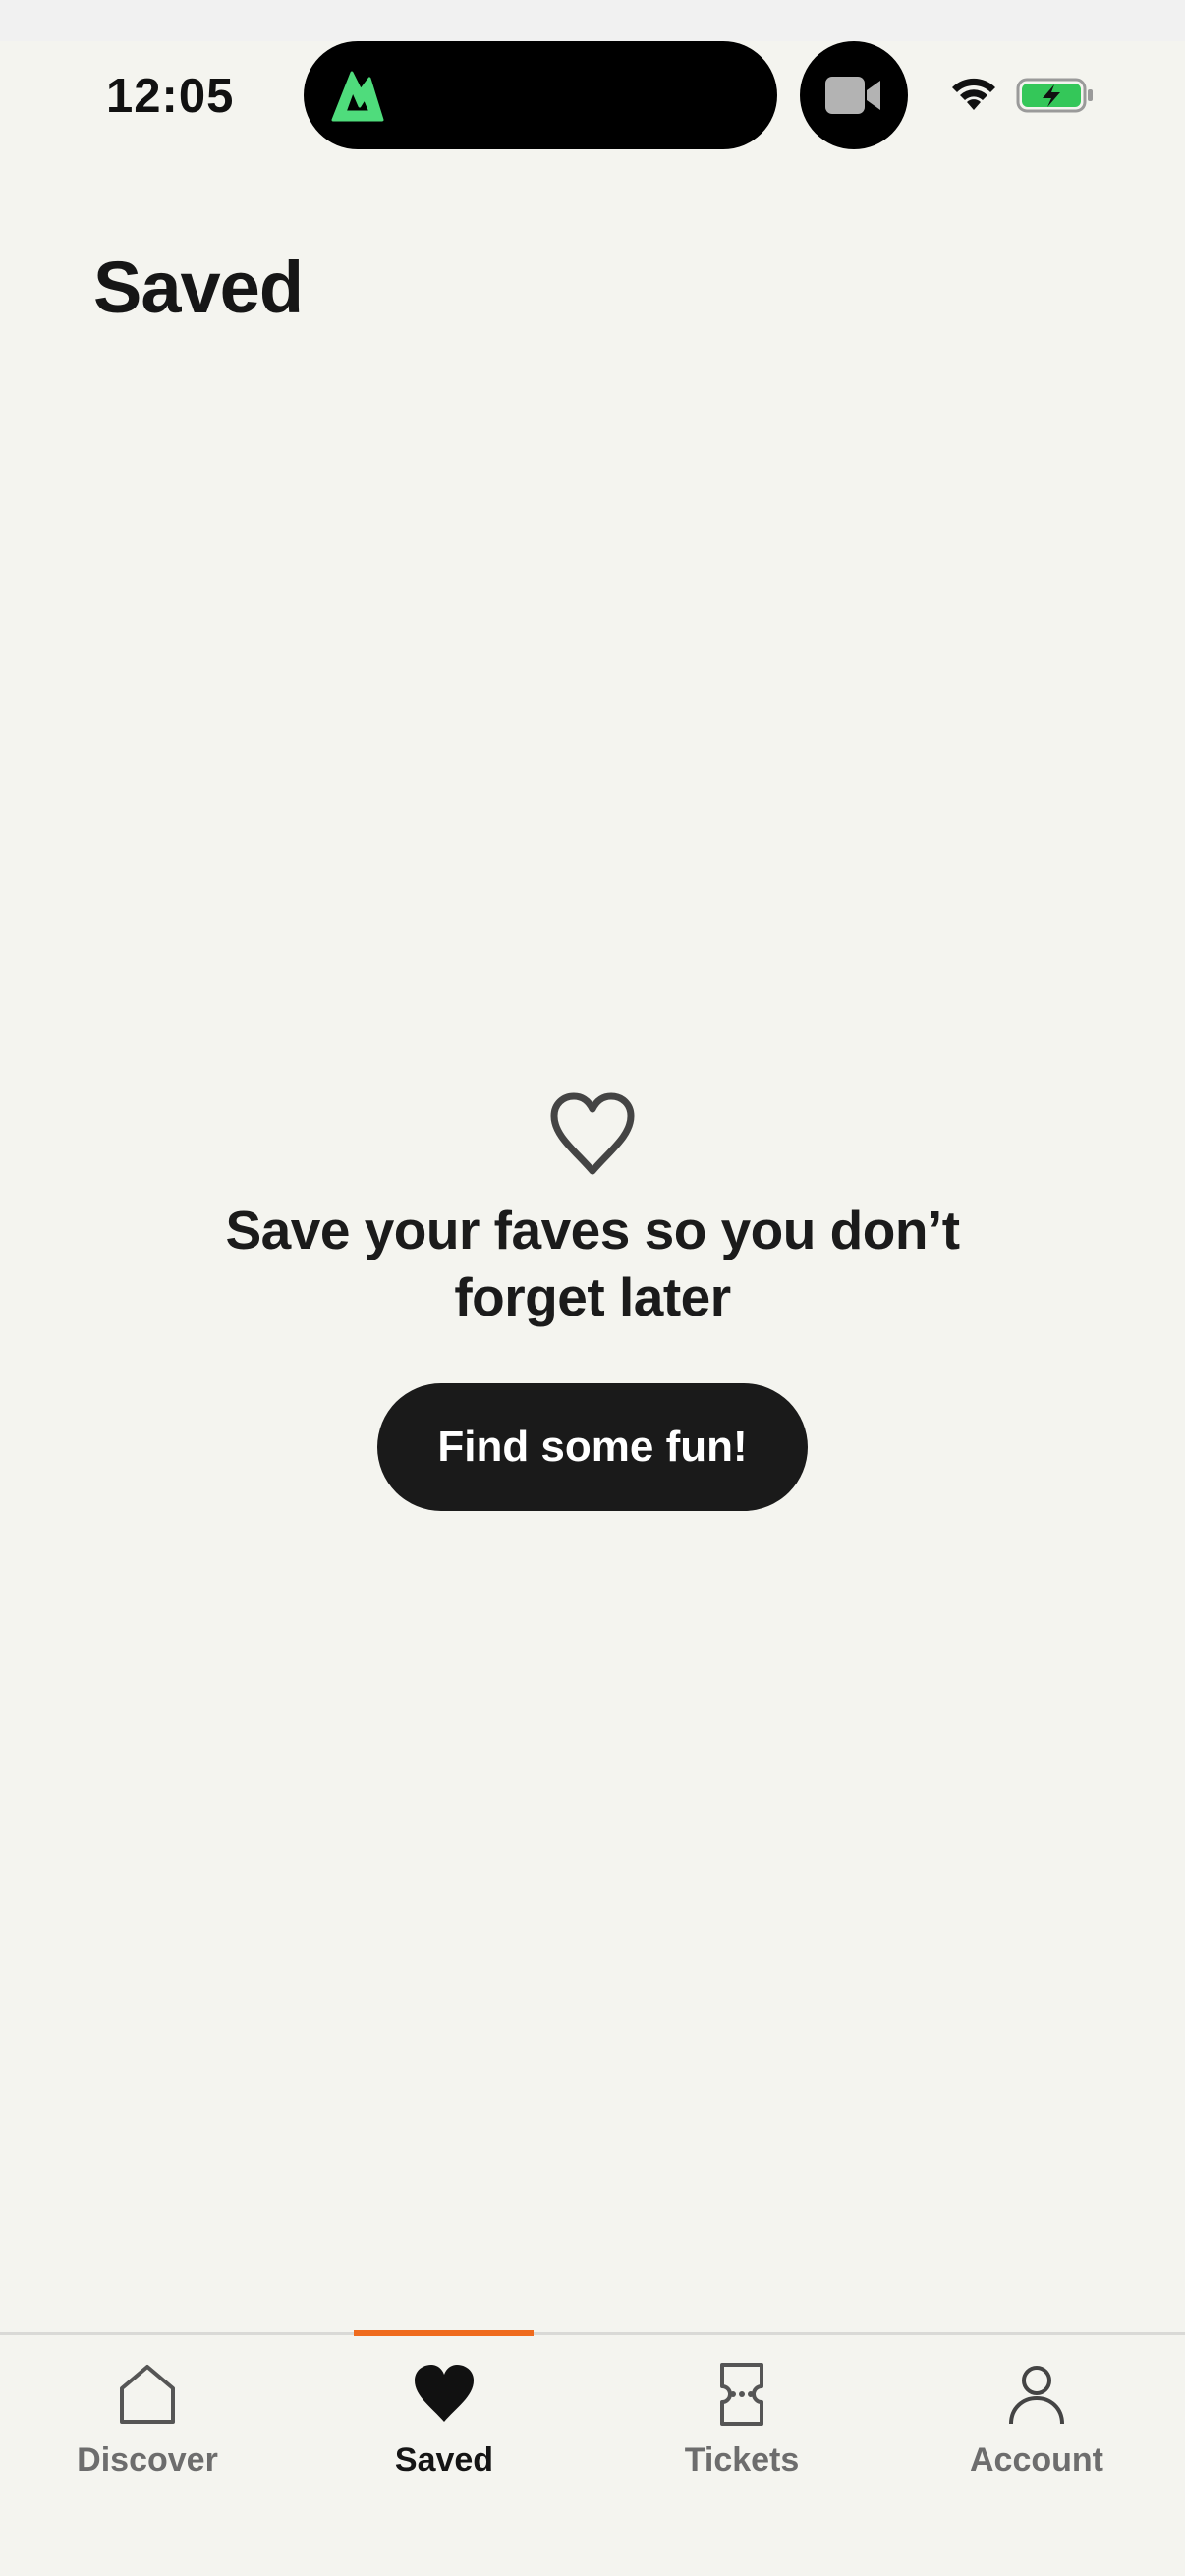  What do you see at coordinates (742, 2394) in the screenshot?
I see `ticket-icon` at bounding box center [742, 2394].